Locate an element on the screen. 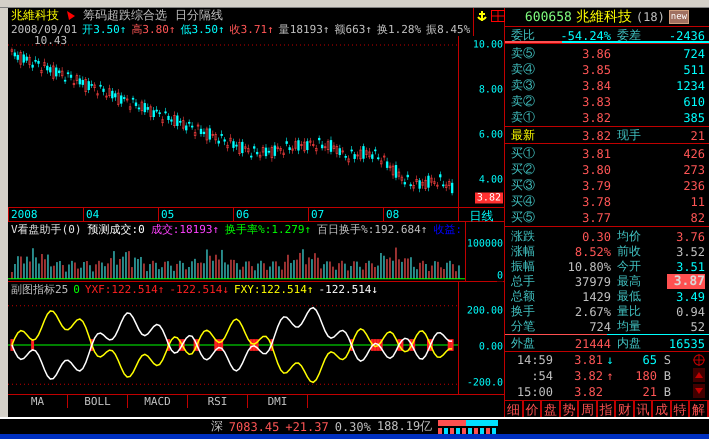  stat-value: 3.76 is located at coordinates (690, 237).